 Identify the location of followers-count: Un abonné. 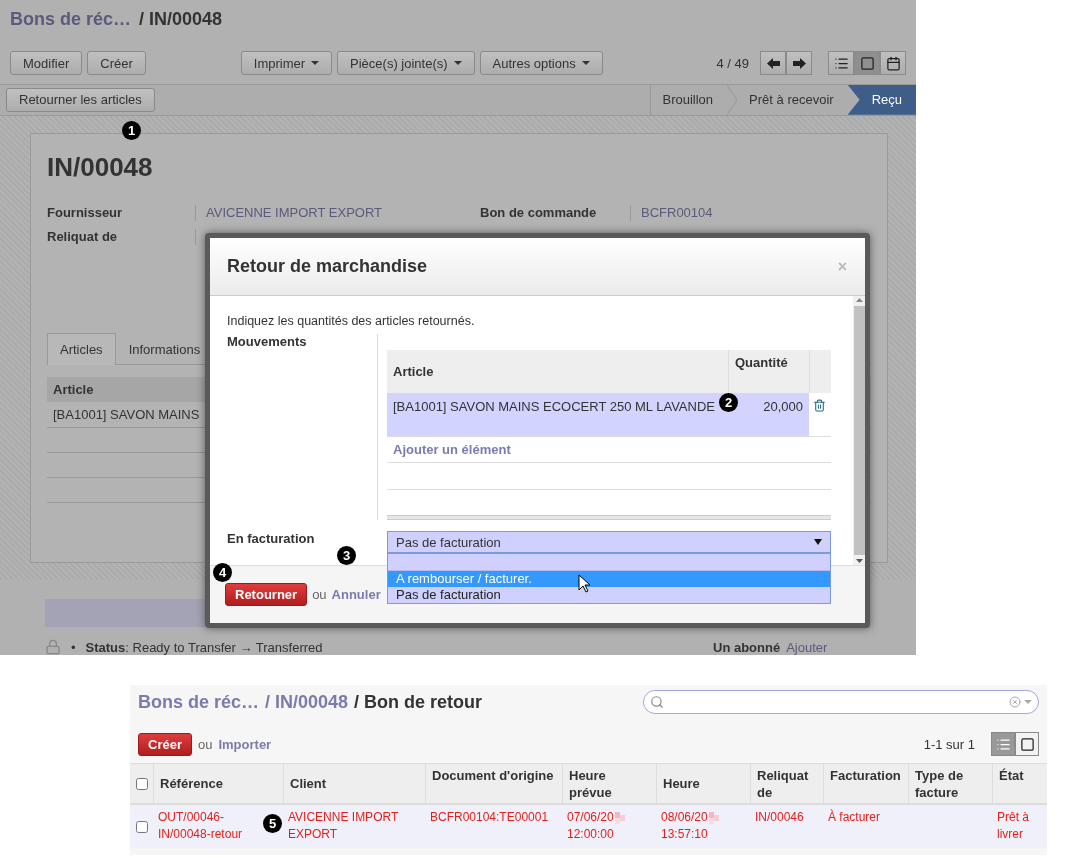
(747, 647).